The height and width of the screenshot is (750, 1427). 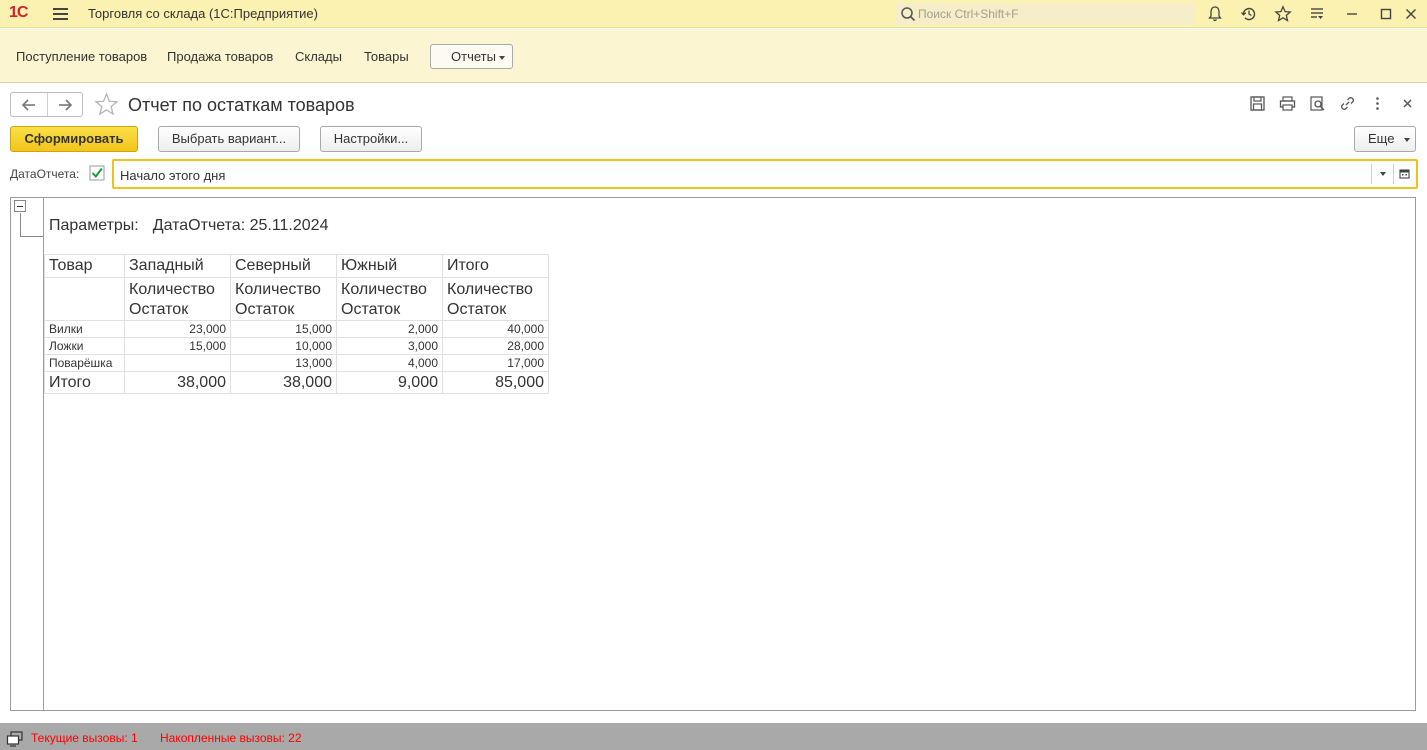 I want to click on status-bar: Текущие вызовы: 1 Накопленные вызовы: 22, so click(x=713, y=736).